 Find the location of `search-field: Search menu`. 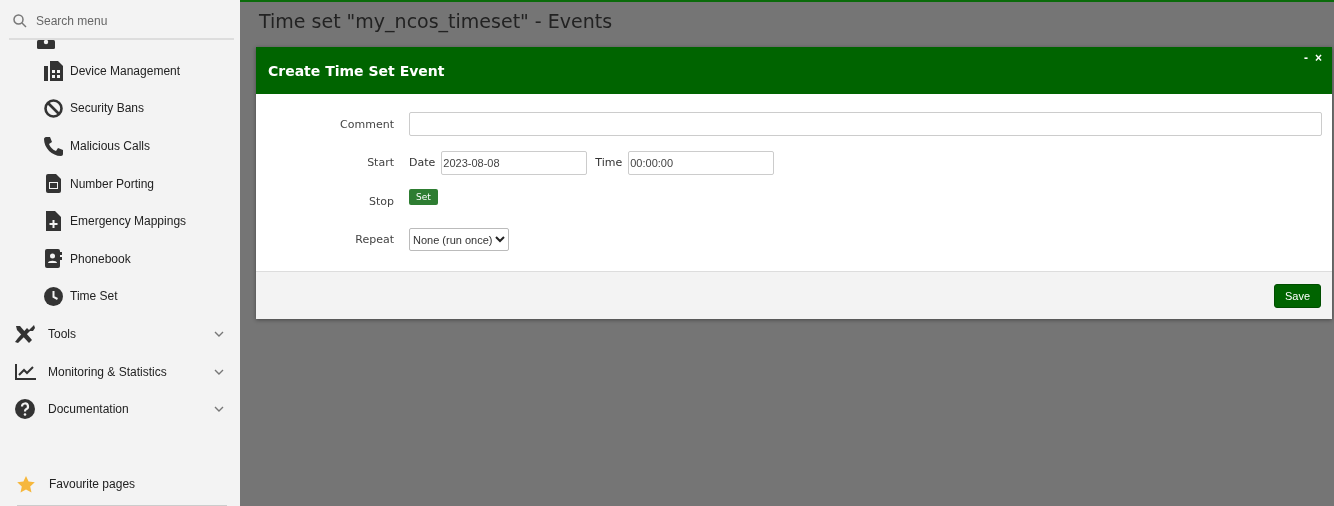

search-field: Search menu is located at coordinates (126, 21).